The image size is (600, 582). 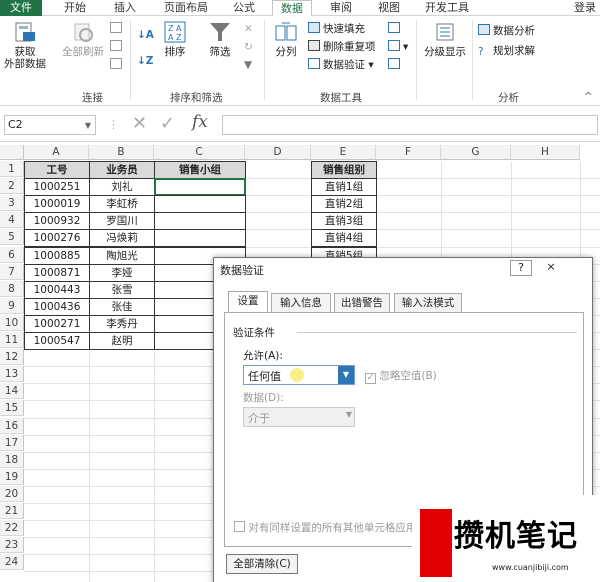 I want to click on id-cell: 1000443, so click(x=57, y=289).